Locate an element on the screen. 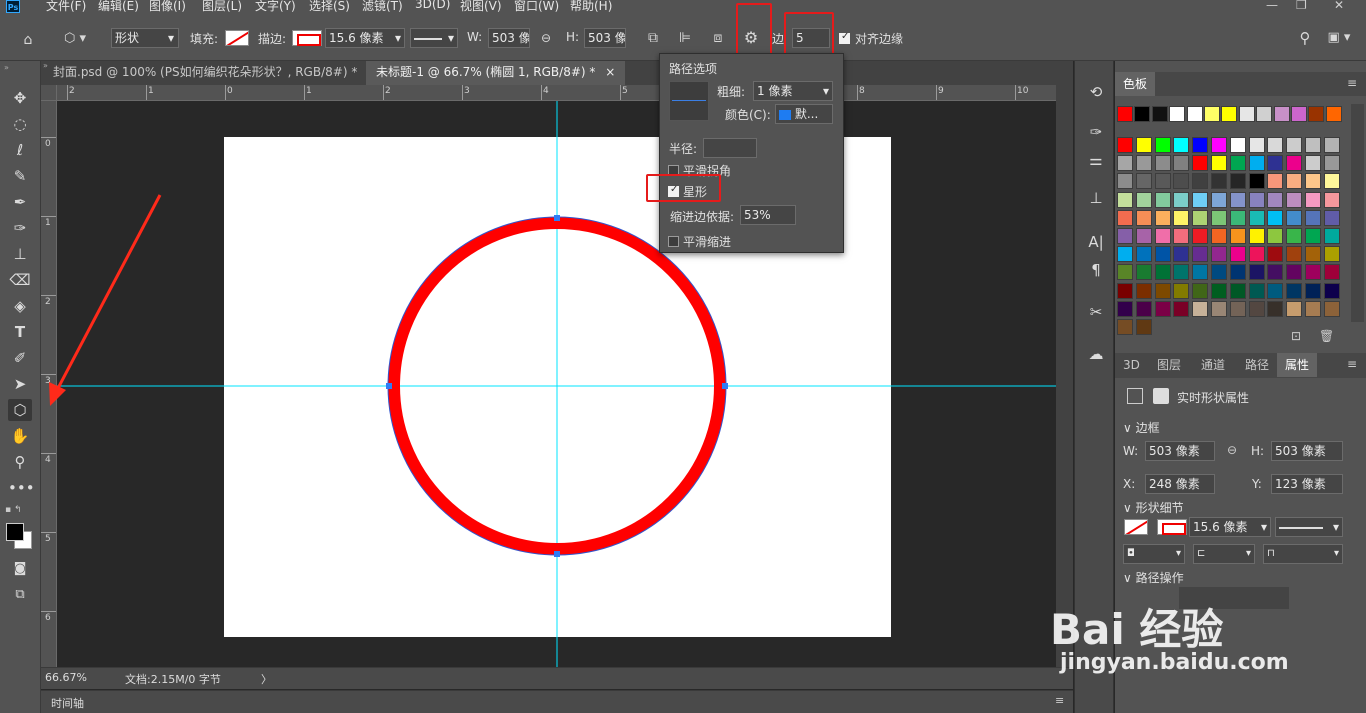  workspace-icon: ▣ ▾ is located at coordinates (1339, 38).